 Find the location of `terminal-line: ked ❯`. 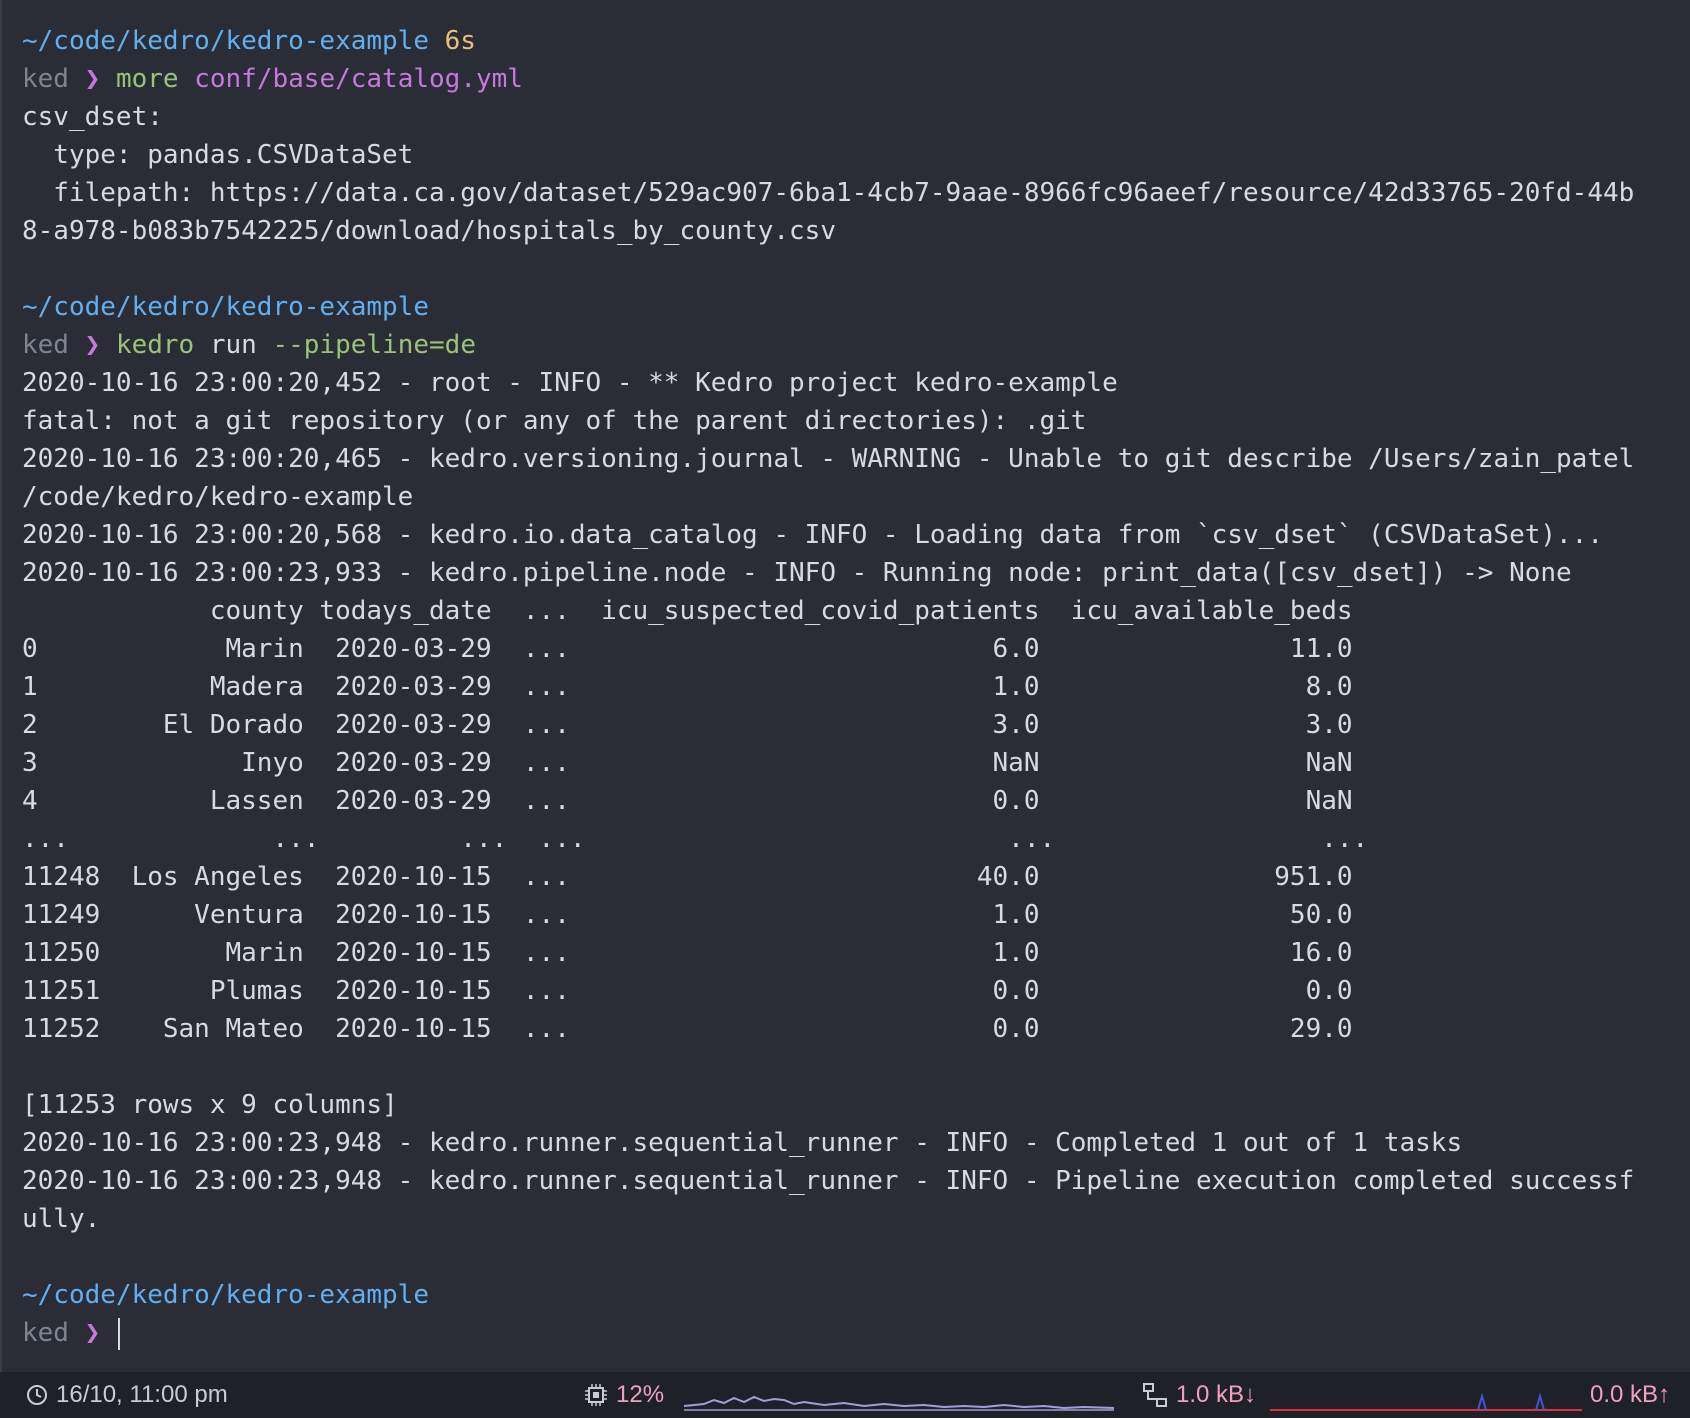

terminal-line: ked ❯ is located at coordinates (856, 1333).